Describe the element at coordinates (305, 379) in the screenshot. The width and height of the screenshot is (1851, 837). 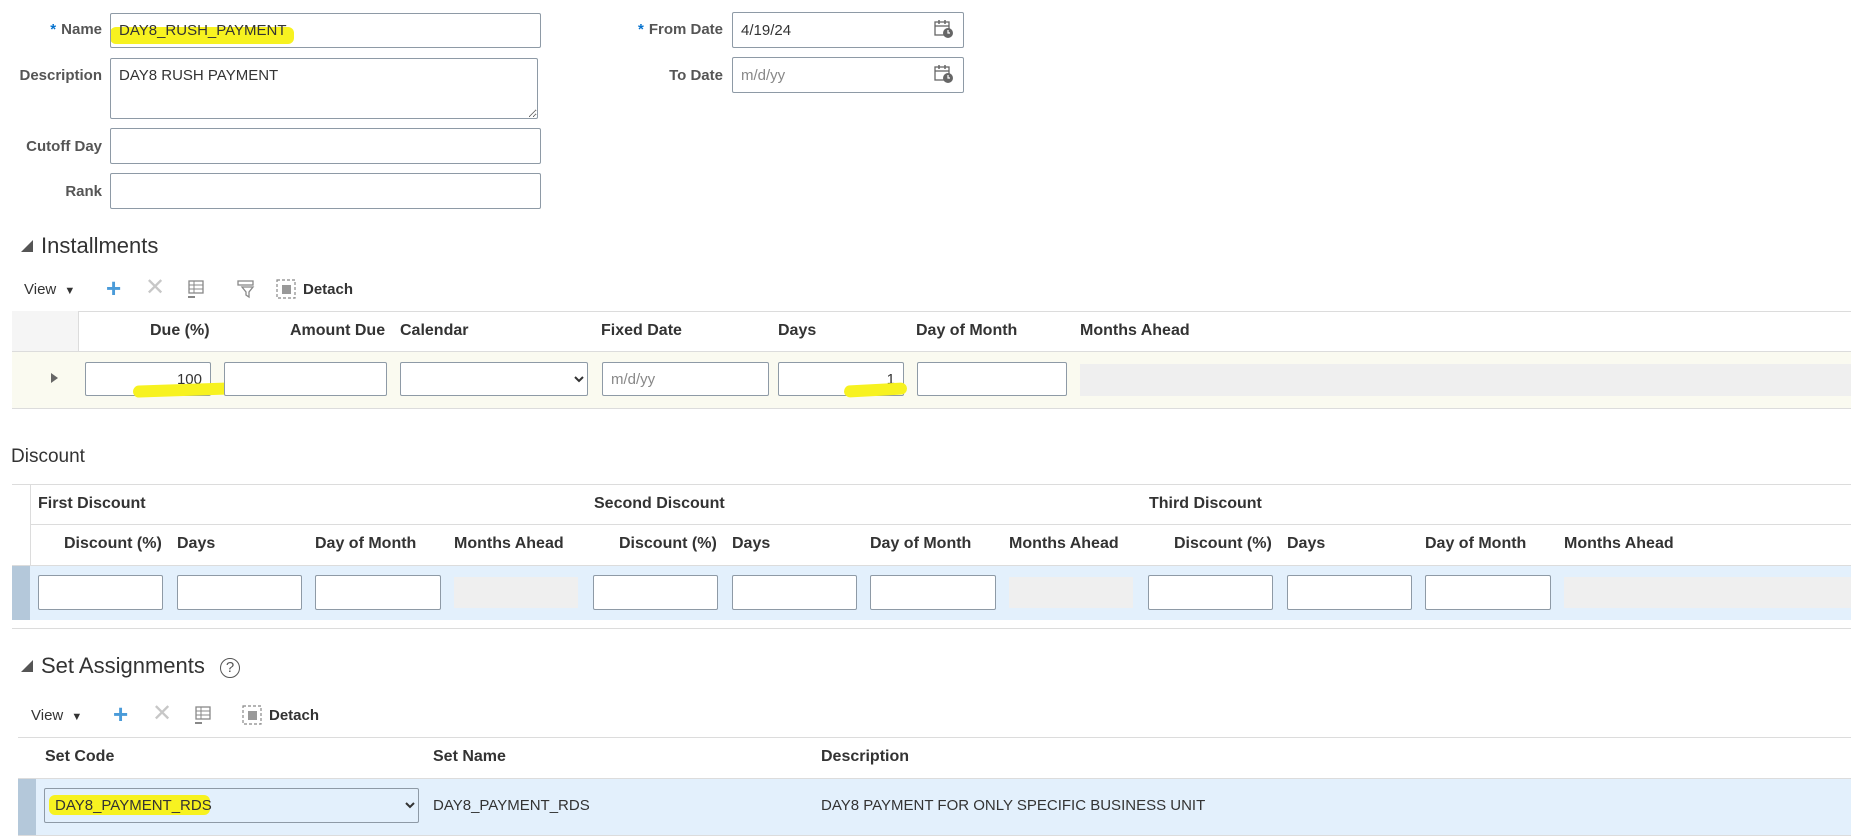
I see `amount-due-input` at that location.